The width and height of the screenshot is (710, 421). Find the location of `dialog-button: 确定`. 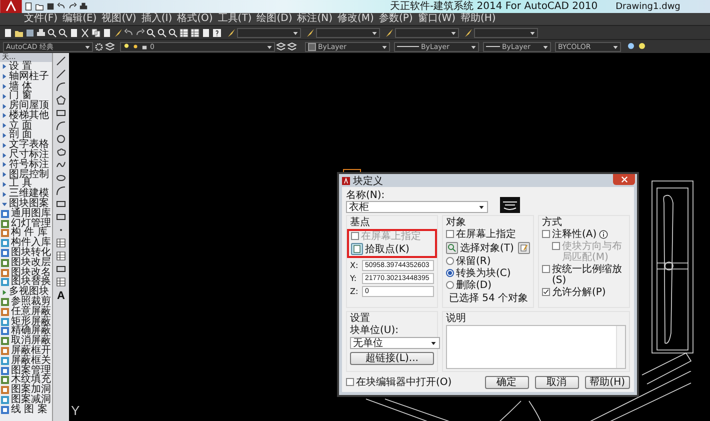

dialog-button: 确定 is located at coordinates (506, 382).